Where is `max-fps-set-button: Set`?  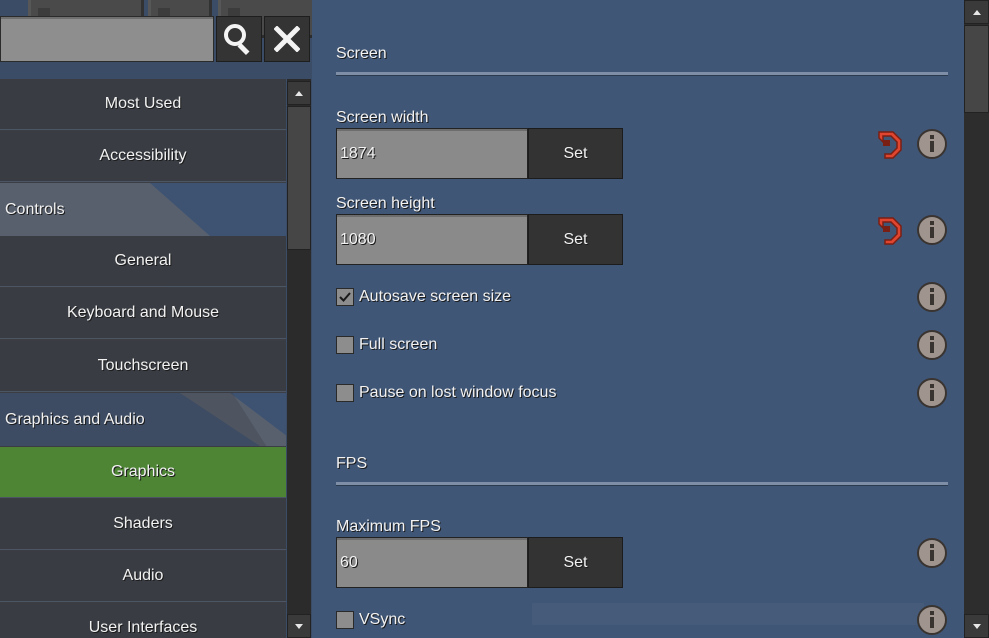
max-fps-set-button: Set is located at coordinates (575, 562).